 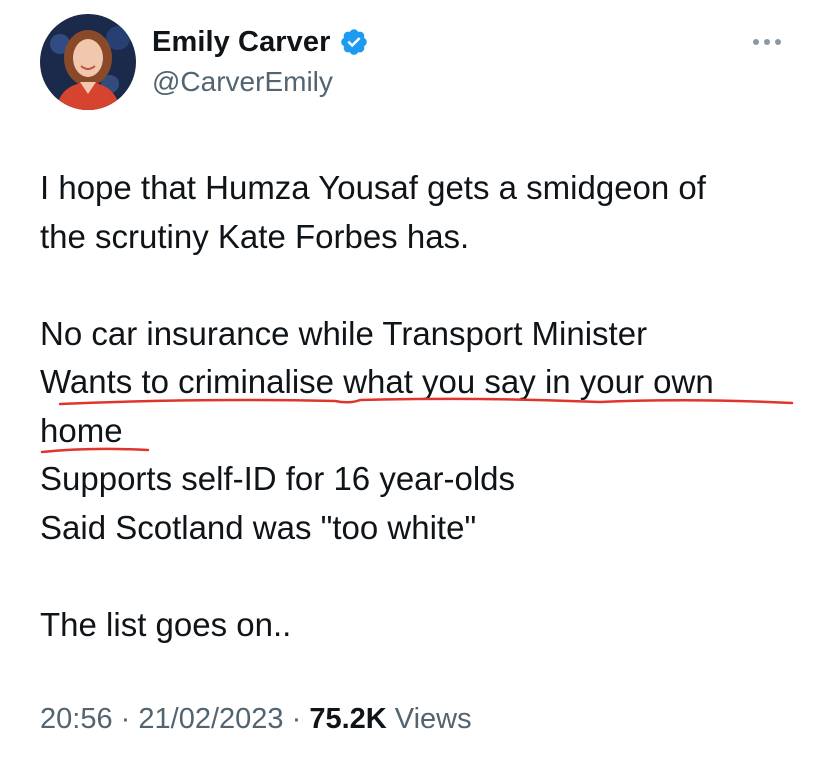 What do you see at coordinates (767, 42) in the screenshot?
I see `ellipsis-icon` at bounding box center [767, 42].